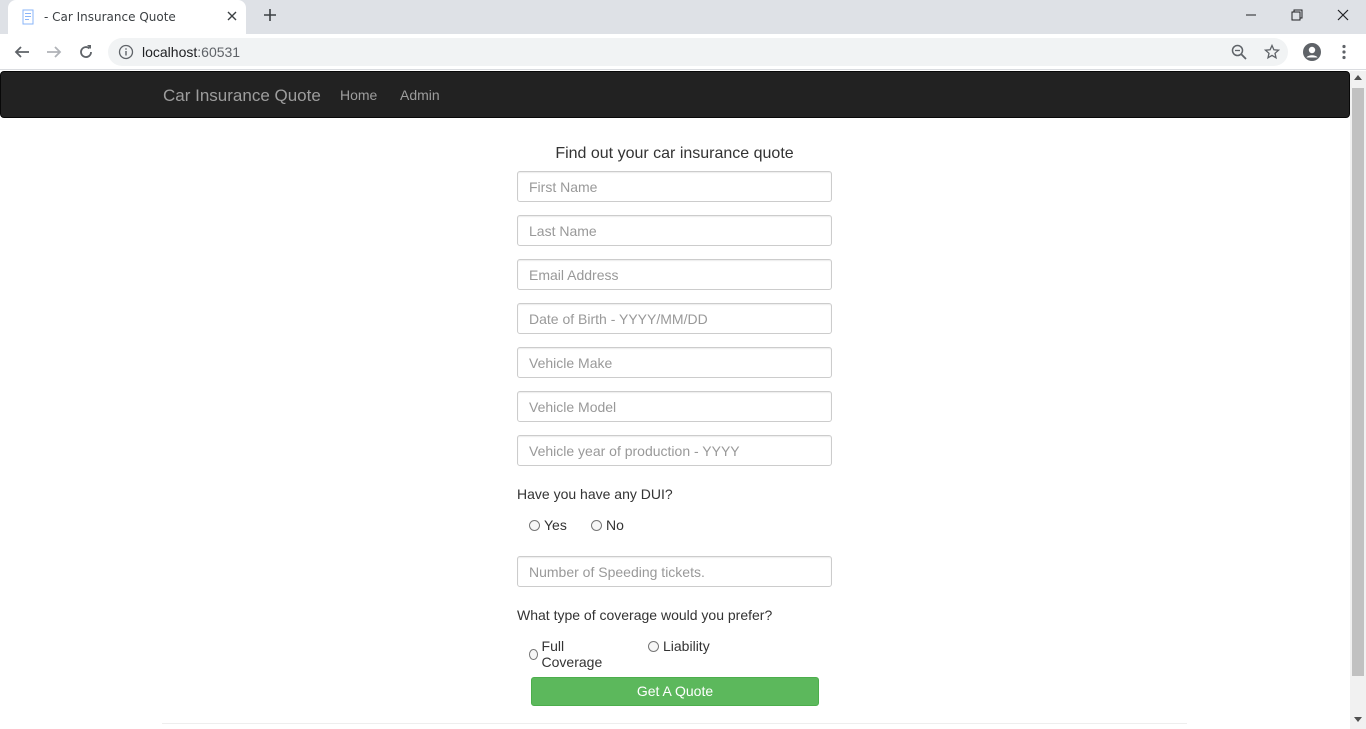 The width and height of the screenshot is (1366, 729). I want to click on new-tab-icon, so click(270, 17).